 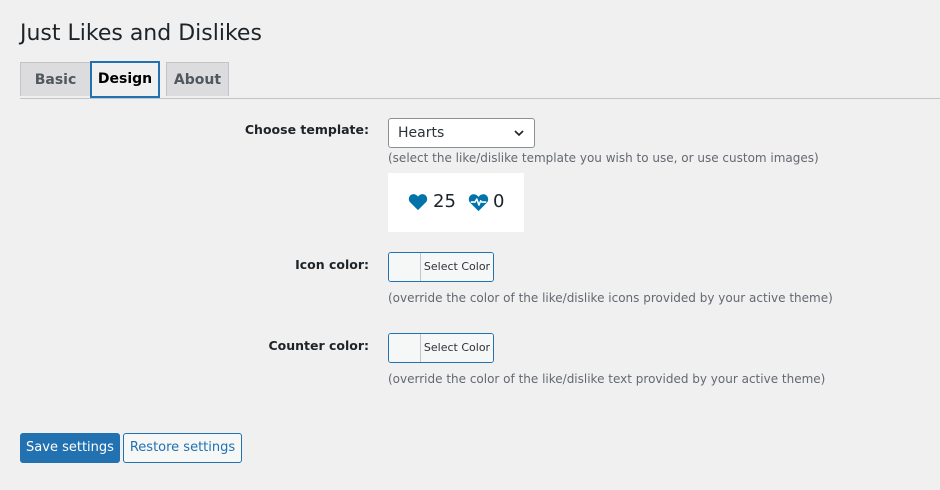 I want to click on counter-color-button-label: Select Color, so click(x=457, y=348).